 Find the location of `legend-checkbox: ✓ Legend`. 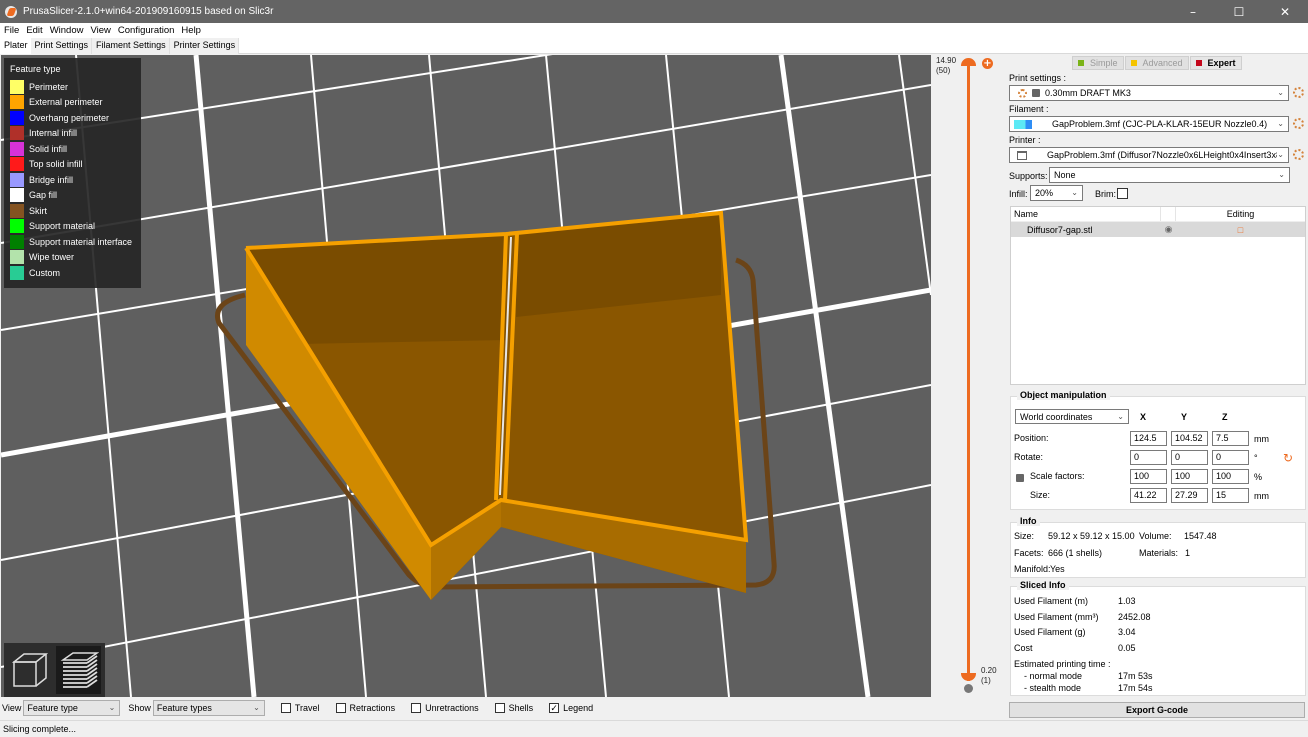

legend-checkbox: ✓ Legend is located at coordinates (571, 708).